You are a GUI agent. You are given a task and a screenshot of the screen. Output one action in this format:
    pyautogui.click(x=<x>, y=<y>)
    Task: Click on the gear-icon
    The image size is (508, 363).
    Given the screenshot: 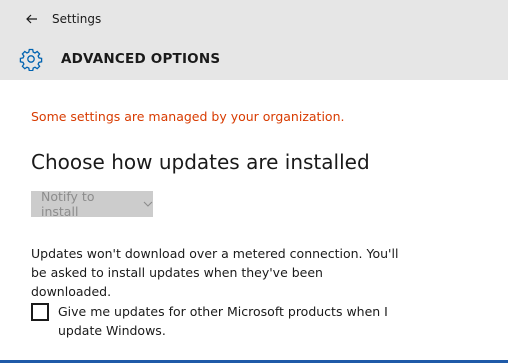 What is the action you would take?
    pyautogui.click(x=31, y=59)
    